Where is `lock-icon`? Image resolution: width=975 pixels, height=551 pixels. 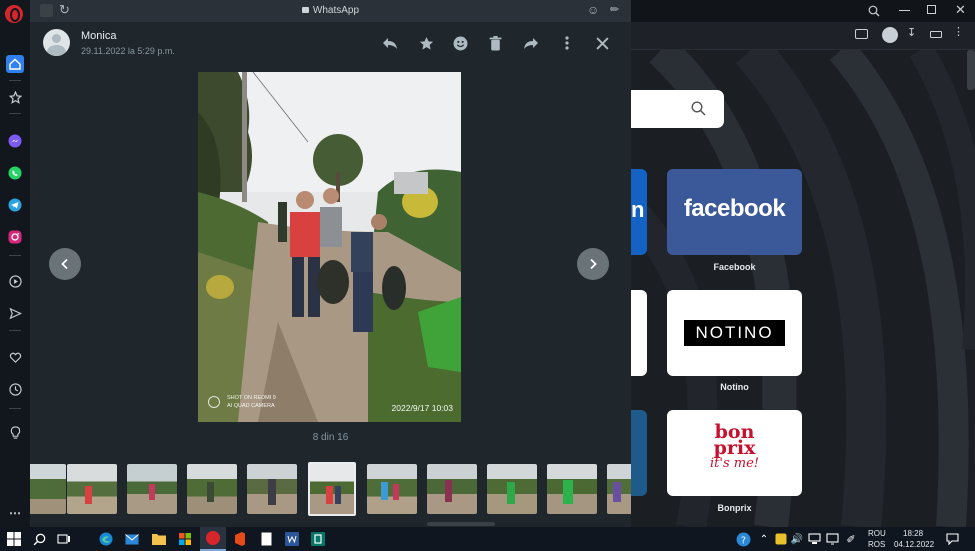 lock-icon is located at coordinates (305, 10).